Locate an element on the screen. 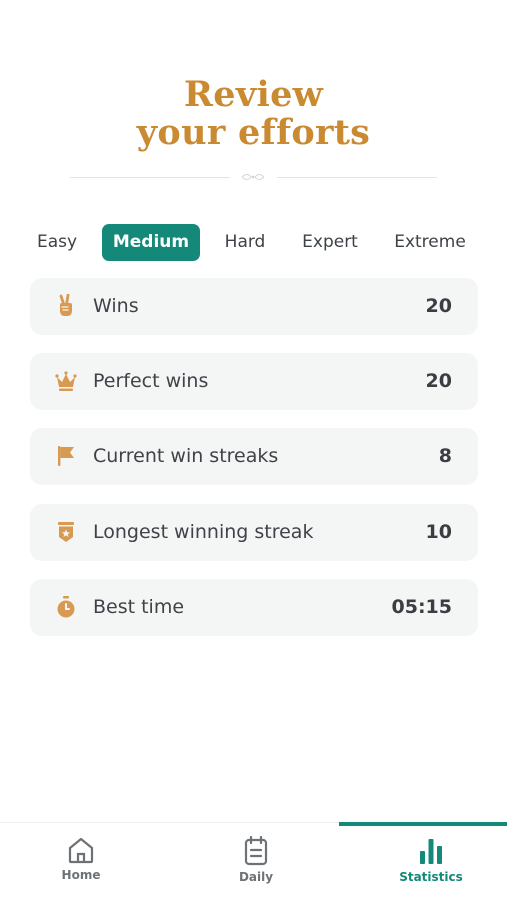 Image resolution: width=507 pixels, height=900 pixels. tab-expert: Expert is located at coordinates (330, 242).